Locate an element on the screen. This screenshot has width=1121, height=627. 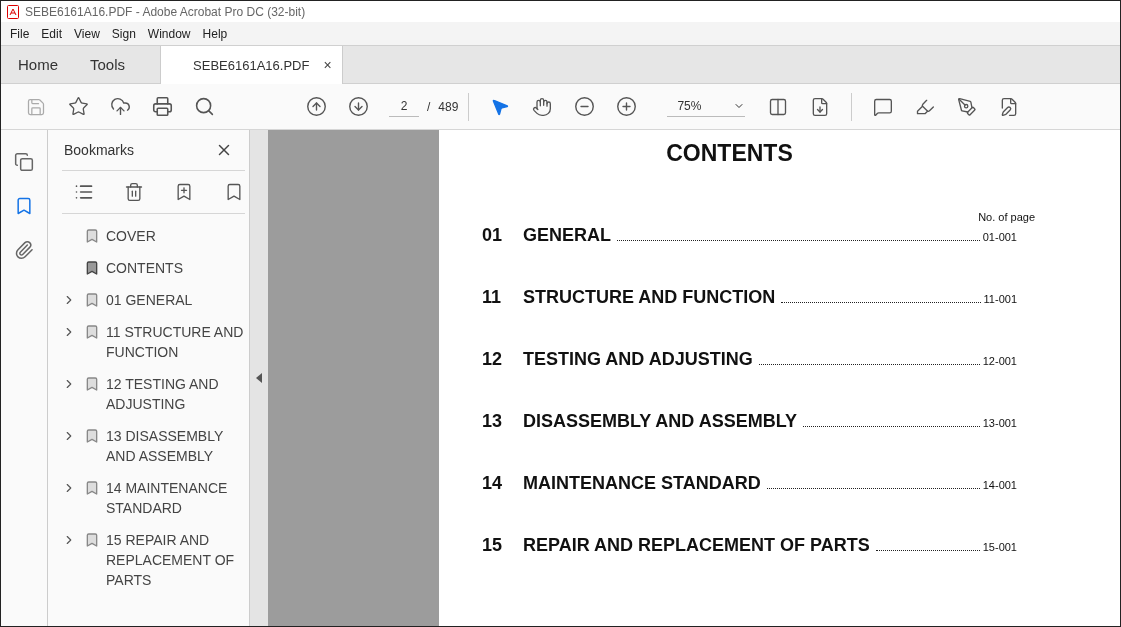
menu-item: View is located at coordinates (87, 33).